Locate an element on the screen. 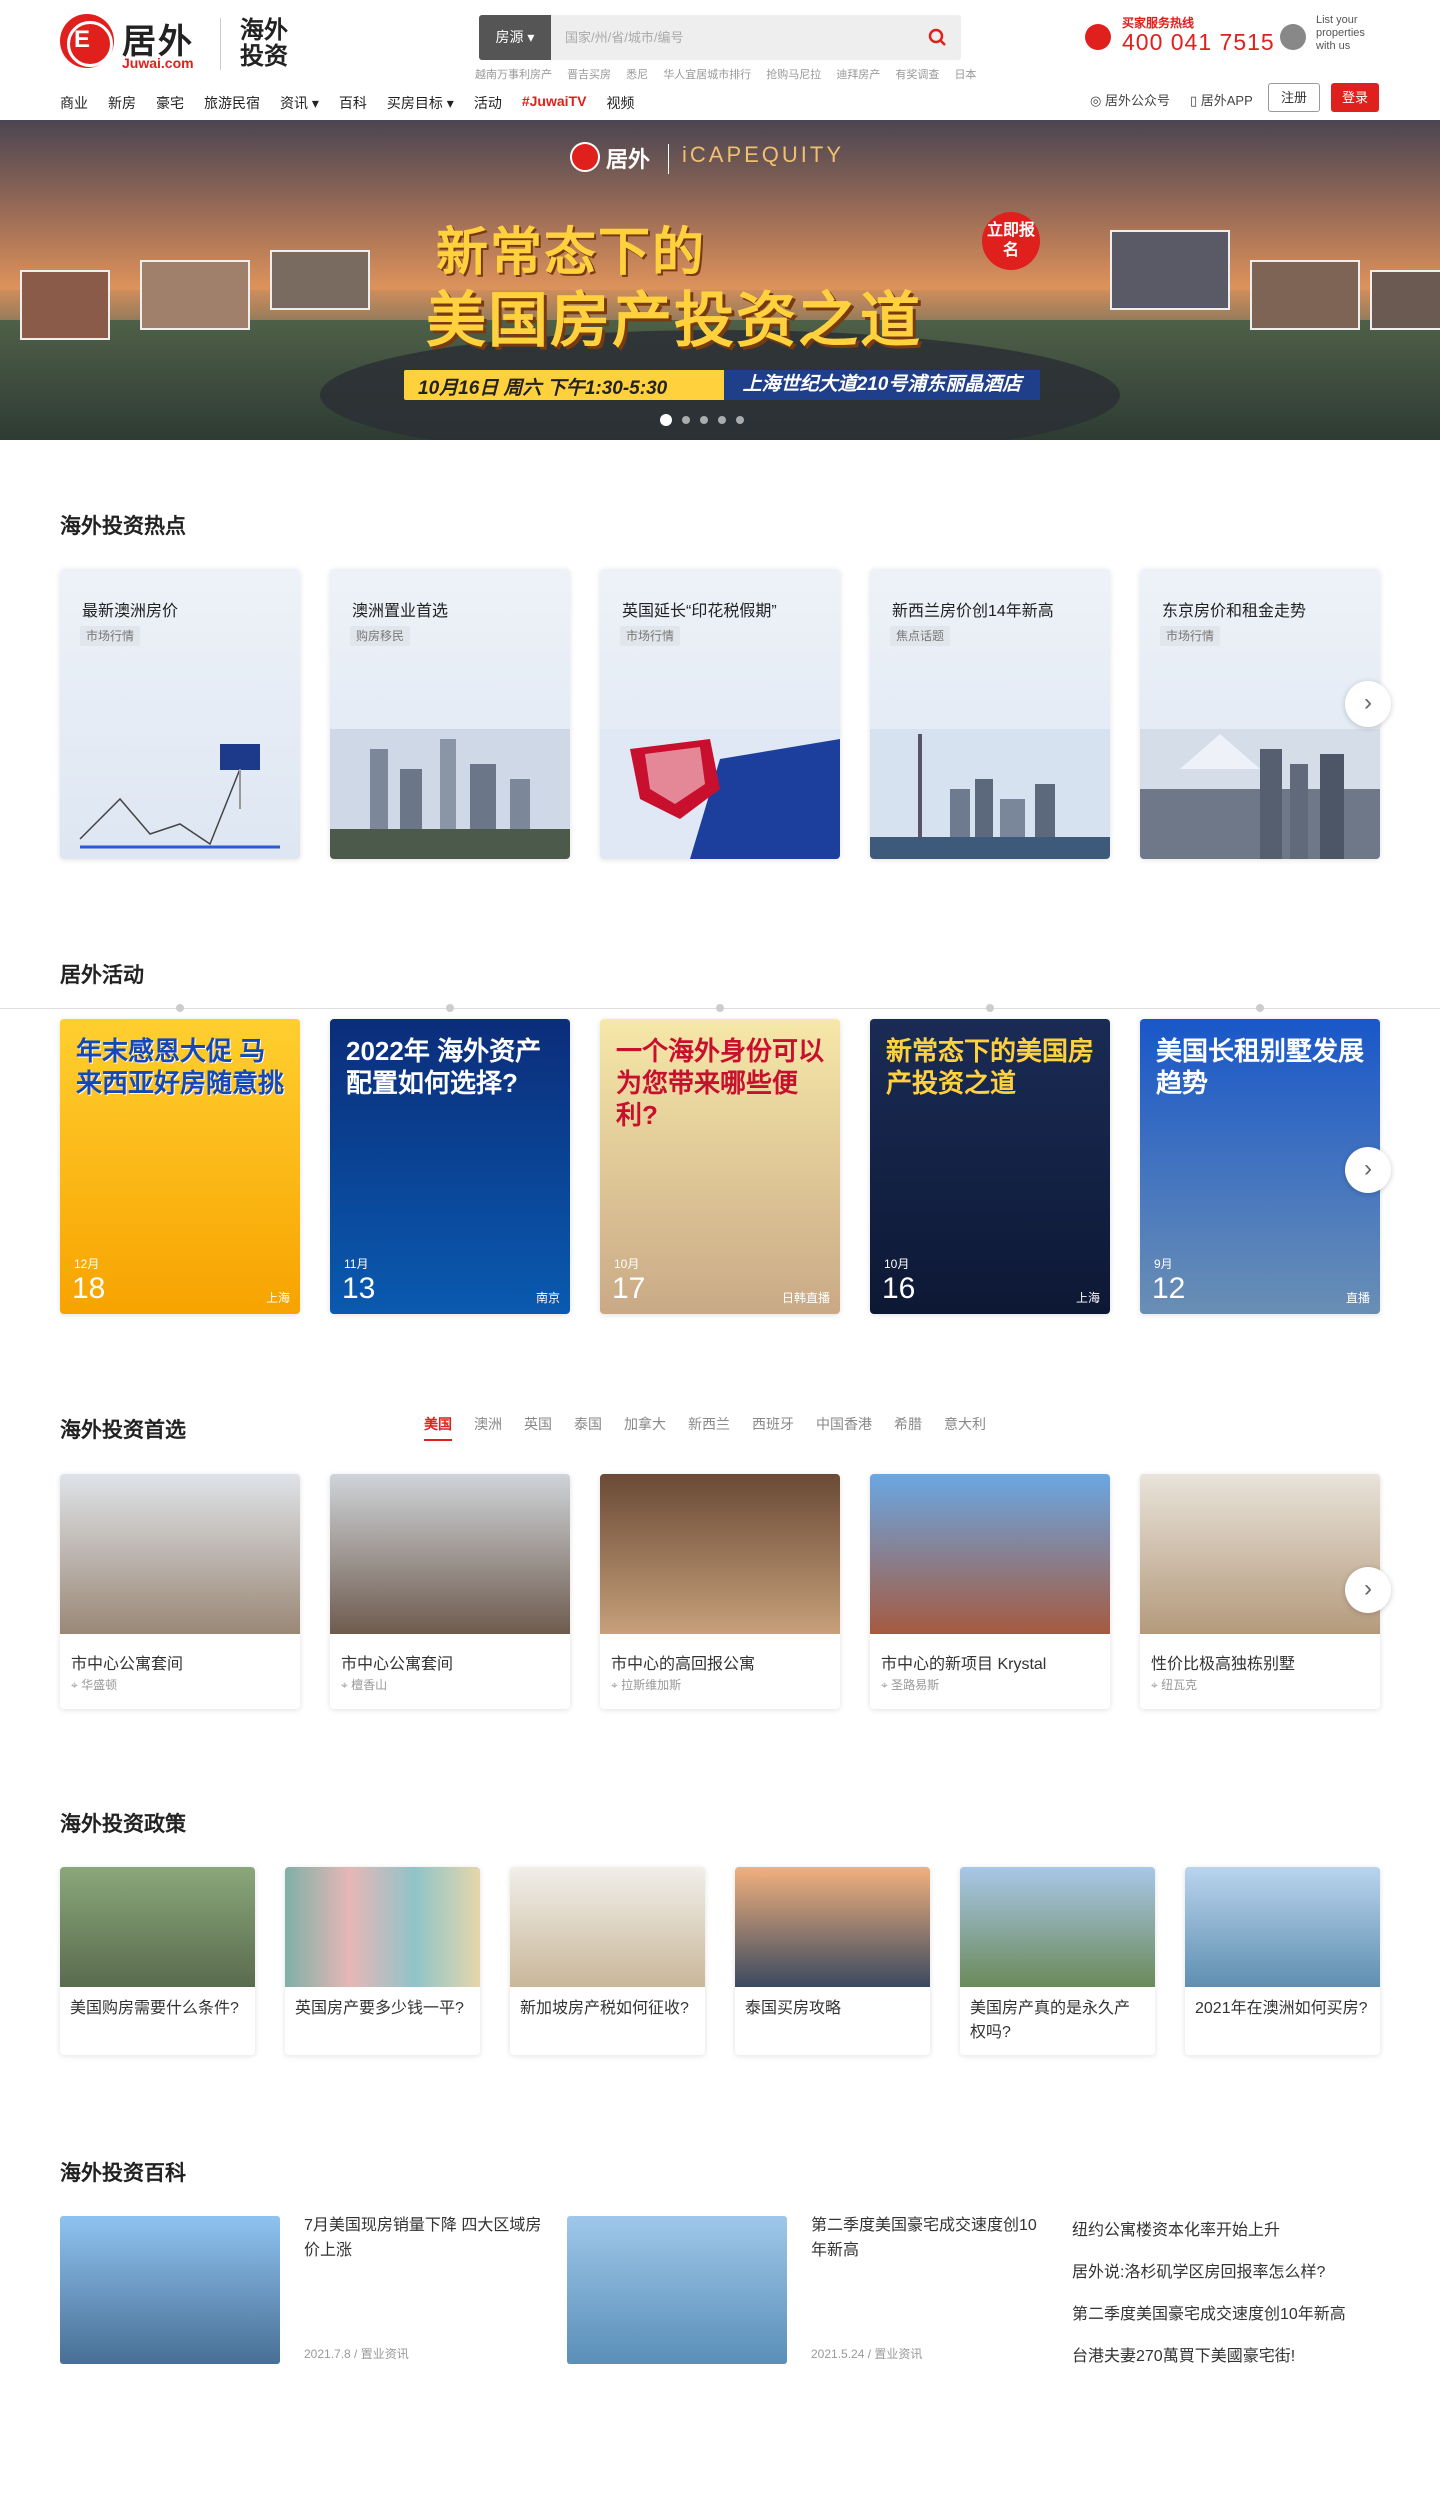  nav-item-new-homes: 新房 is located at coordinates (122, 103).